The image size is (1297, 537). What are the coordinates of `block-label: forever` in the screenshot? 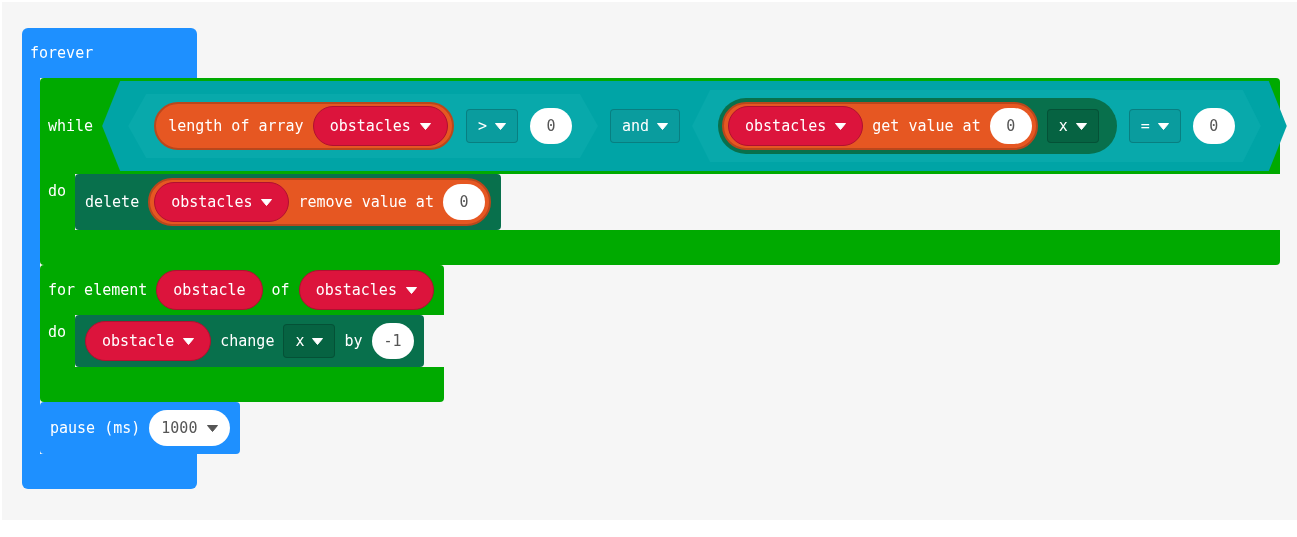 It's located at (62, 53).